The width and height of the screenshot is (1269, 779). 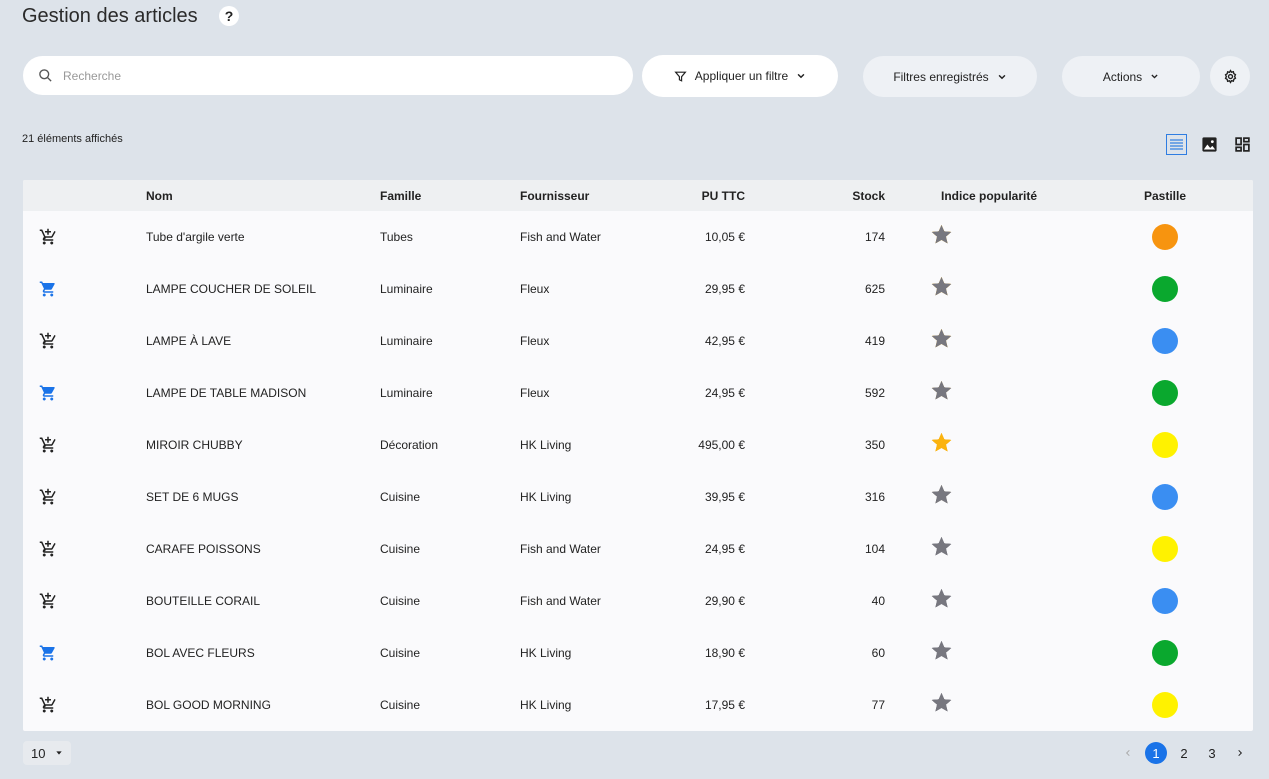 What do you see at coordinates (638, 341) in the screenshot?
I see `table-row: LAMPE À LAVE Luminaire Fleux 42,95 € 419` at bounding box center [638, 341].